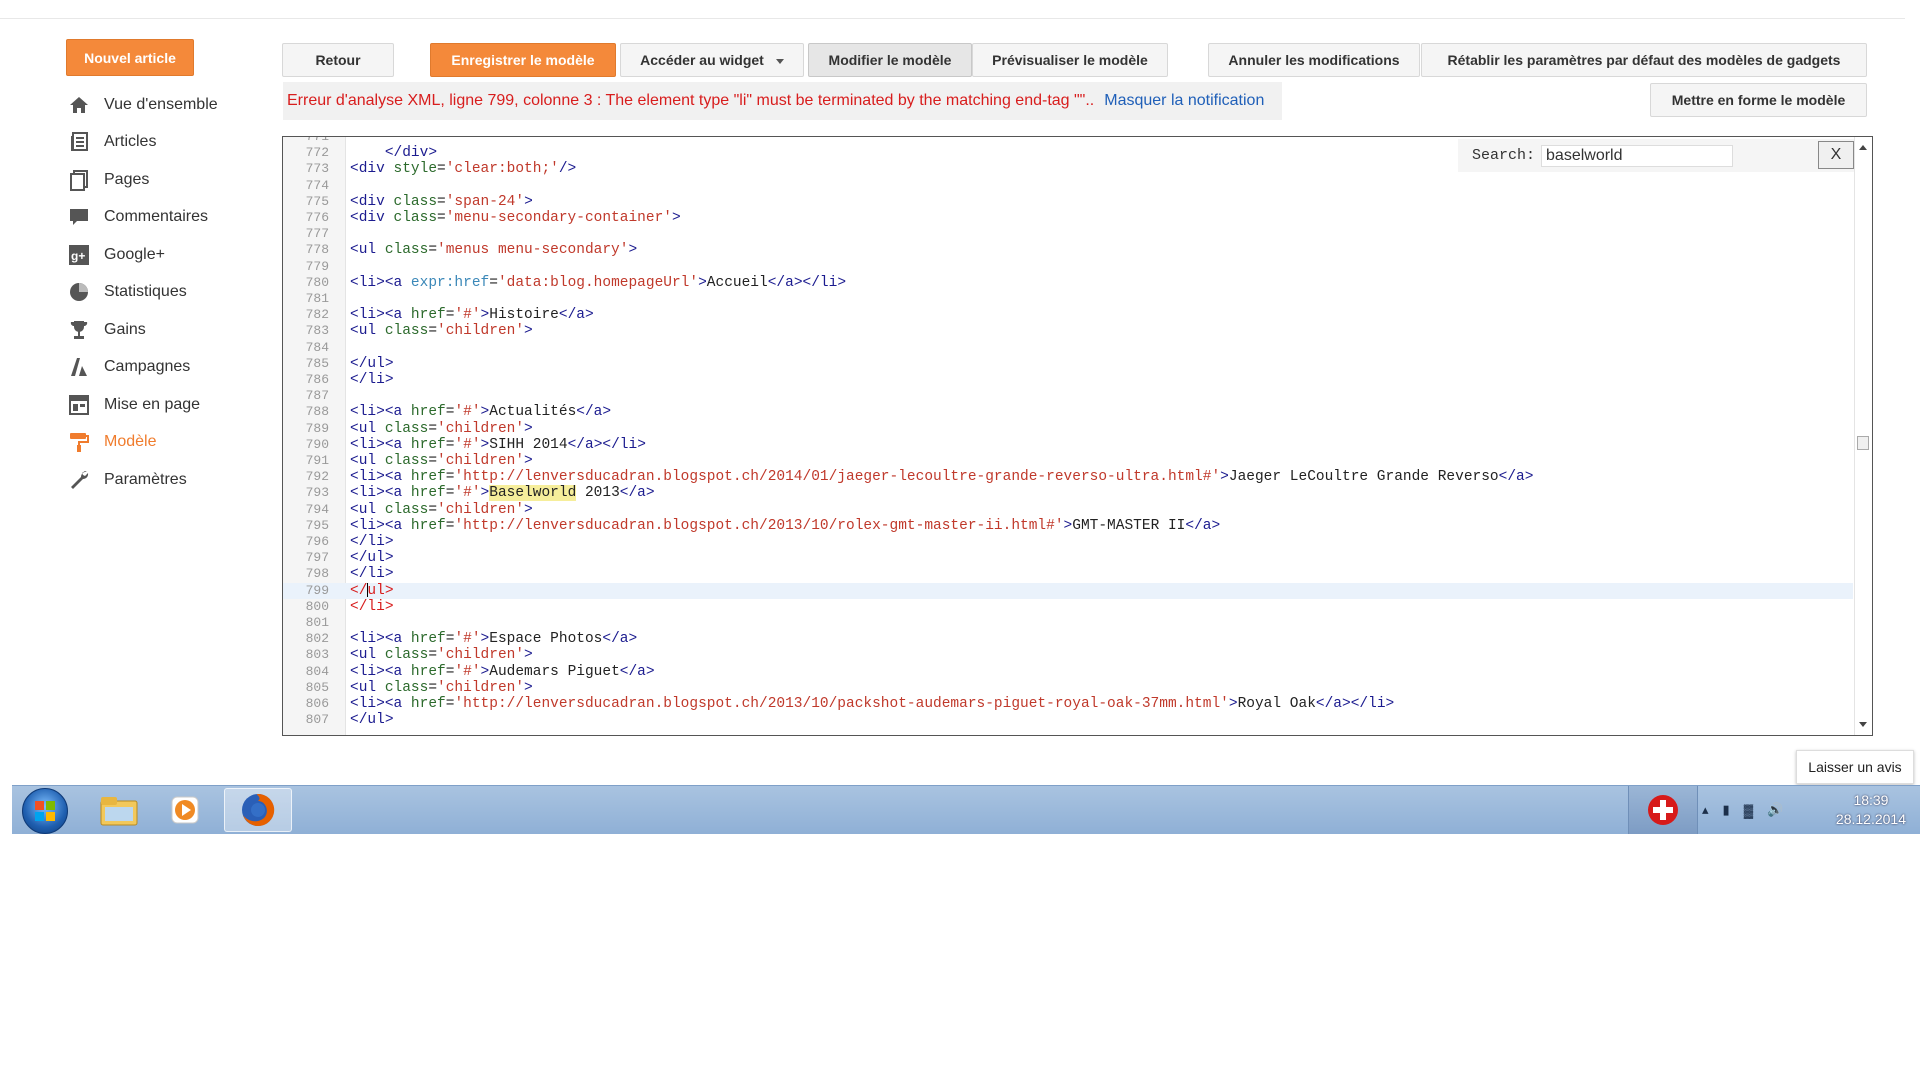 This screenshot has height=1080, width=1920. Describe the element at coordinates (1068, 623) in the screenshot. I see `code-line: 801` at that location.